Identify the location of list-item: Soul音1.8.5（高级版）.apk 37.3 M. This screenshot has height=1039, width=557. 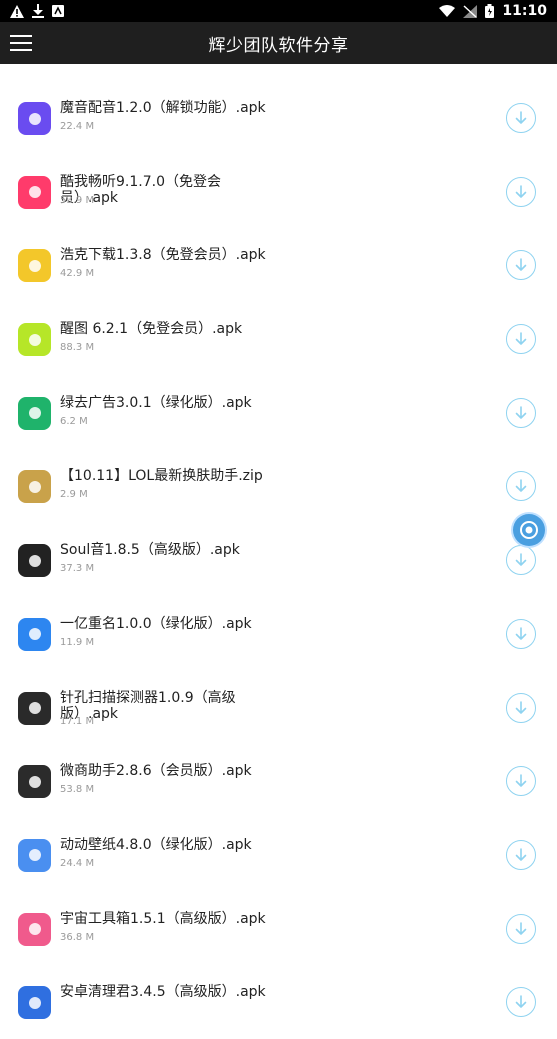
(278, 560).